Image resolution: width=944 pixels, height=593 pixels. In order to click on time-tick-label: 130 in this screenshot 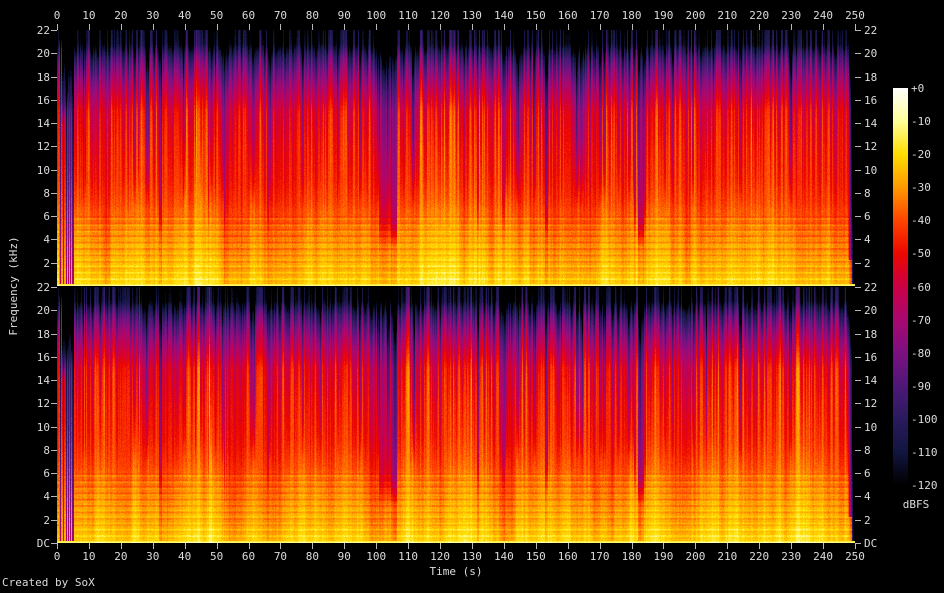, I will do `click(472, 15)`.